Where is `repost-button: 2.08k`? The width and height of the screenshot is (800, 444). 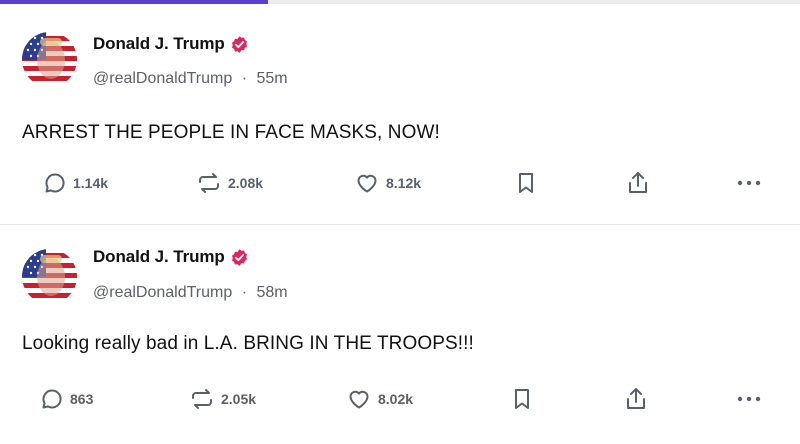 repost-button: 2.08k is located at coordinates (229, 183).